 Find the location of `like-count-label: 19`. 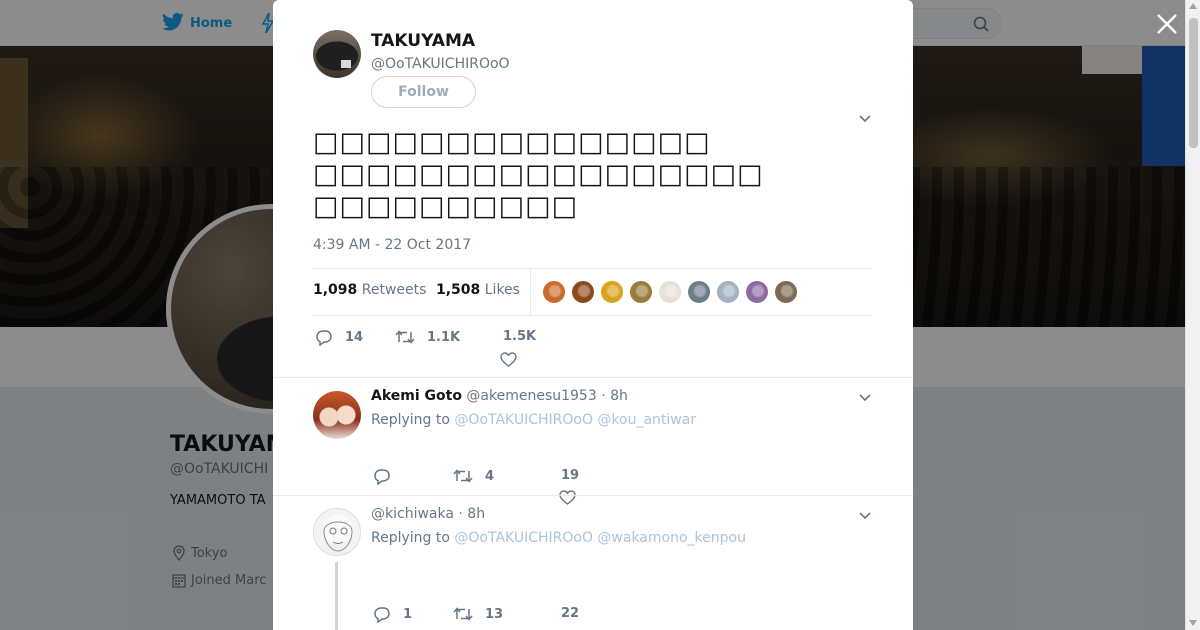

like-count-label: 19 is located at coordinates (570, 475).